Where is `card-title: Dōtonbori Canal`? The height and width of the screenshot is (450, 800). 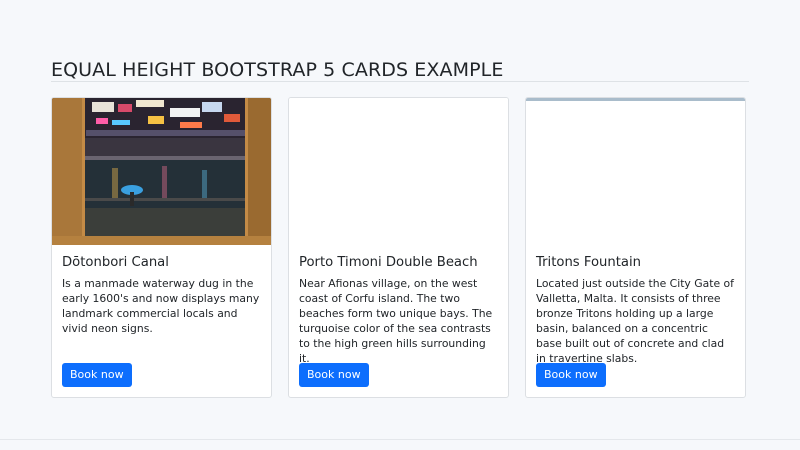
card-title: Dōtonbori Canal is located at coordinates (115, 262).